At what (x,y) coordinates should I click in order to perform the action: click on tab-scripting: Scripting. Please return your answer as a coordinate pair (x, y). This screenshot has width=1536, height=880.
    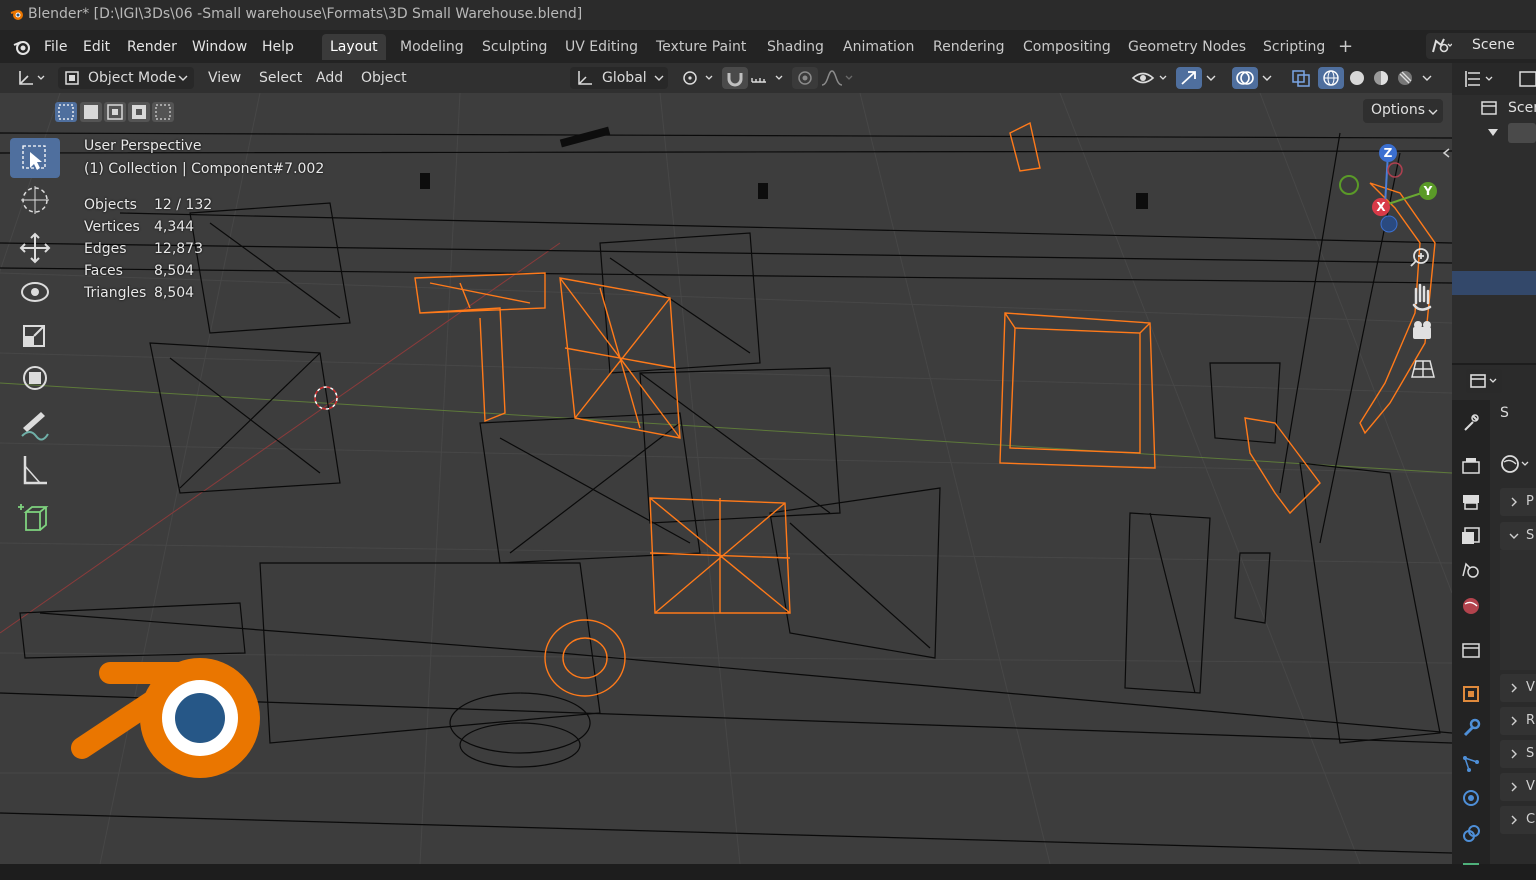
    Looking at the image, I should click on (1294, 47).